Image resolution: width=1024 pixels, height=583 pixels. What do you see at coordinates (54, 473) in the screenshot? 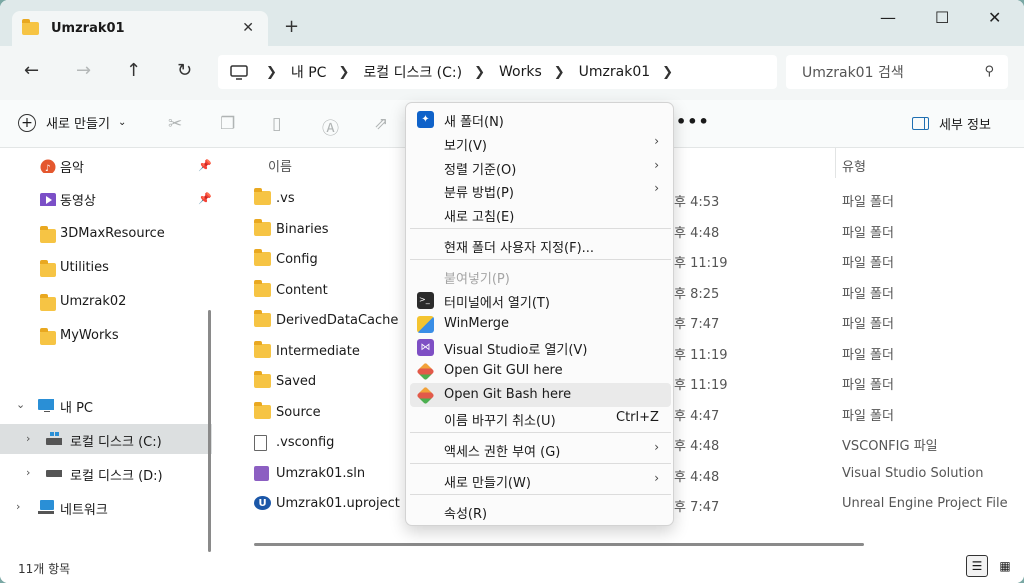
I see `drive-icon` at bounding box center [54, 473].